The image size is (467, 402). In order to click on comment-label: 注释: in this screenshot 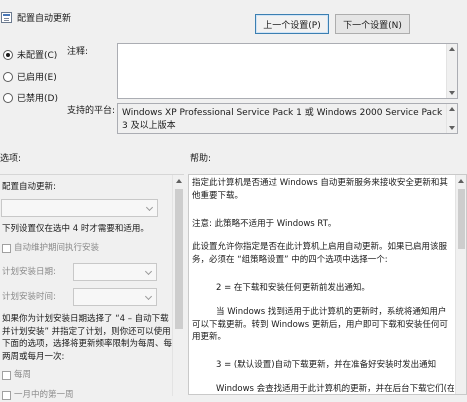, I will do `click(78, 52)`.